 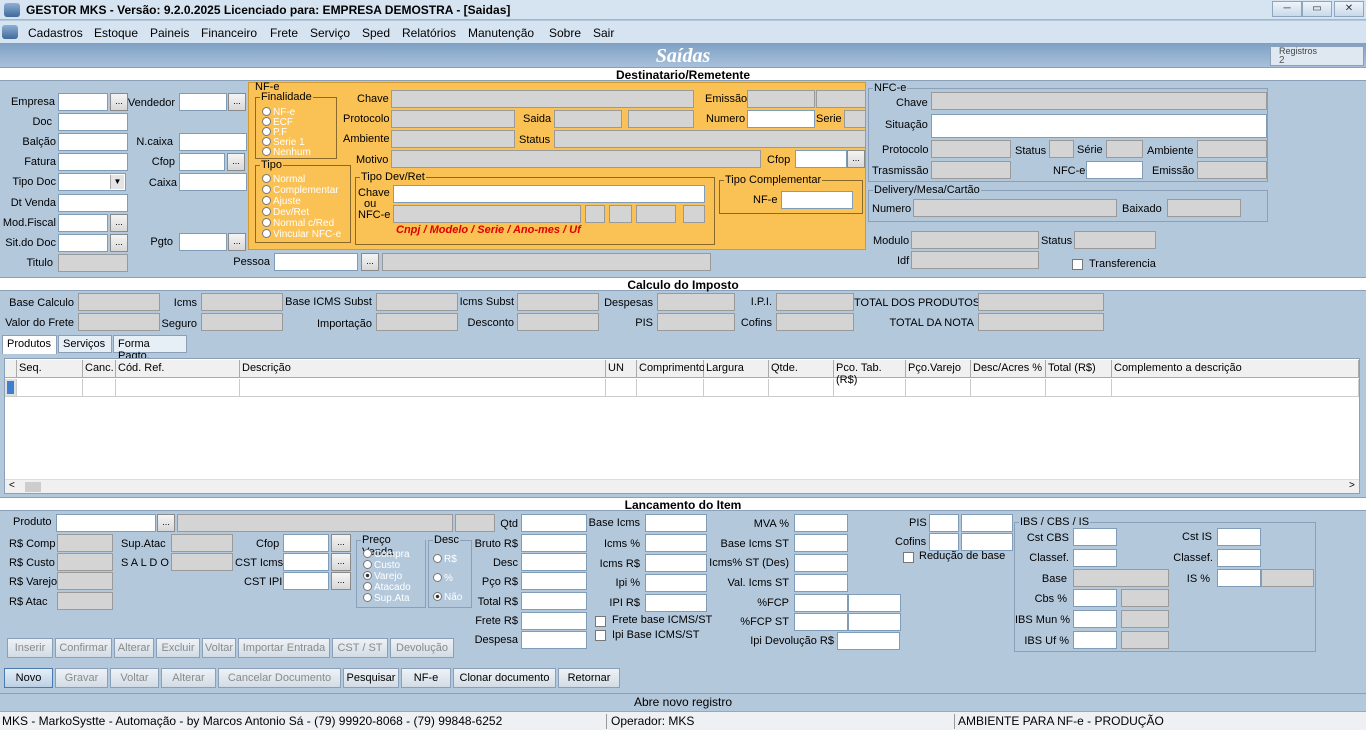 What do you see at coordinates (429, 33) in the screenshot?
I see `menu-relatorios: Relatórios` at bounding box center [429, 33].